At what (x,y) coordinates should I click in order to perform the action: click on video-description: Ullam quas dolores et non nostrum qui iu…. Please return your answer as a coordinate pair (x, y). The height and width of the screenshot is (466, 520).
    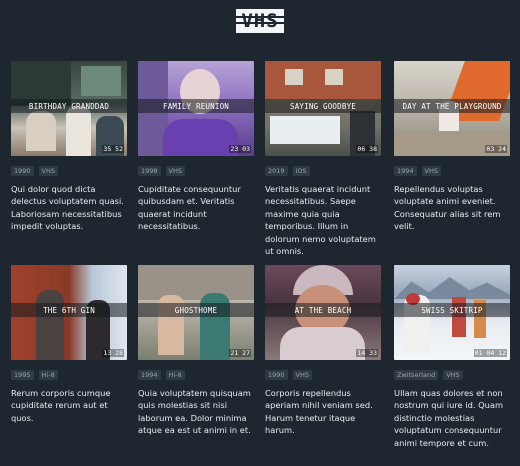
    Looking at the image, I should click on (449, 418).